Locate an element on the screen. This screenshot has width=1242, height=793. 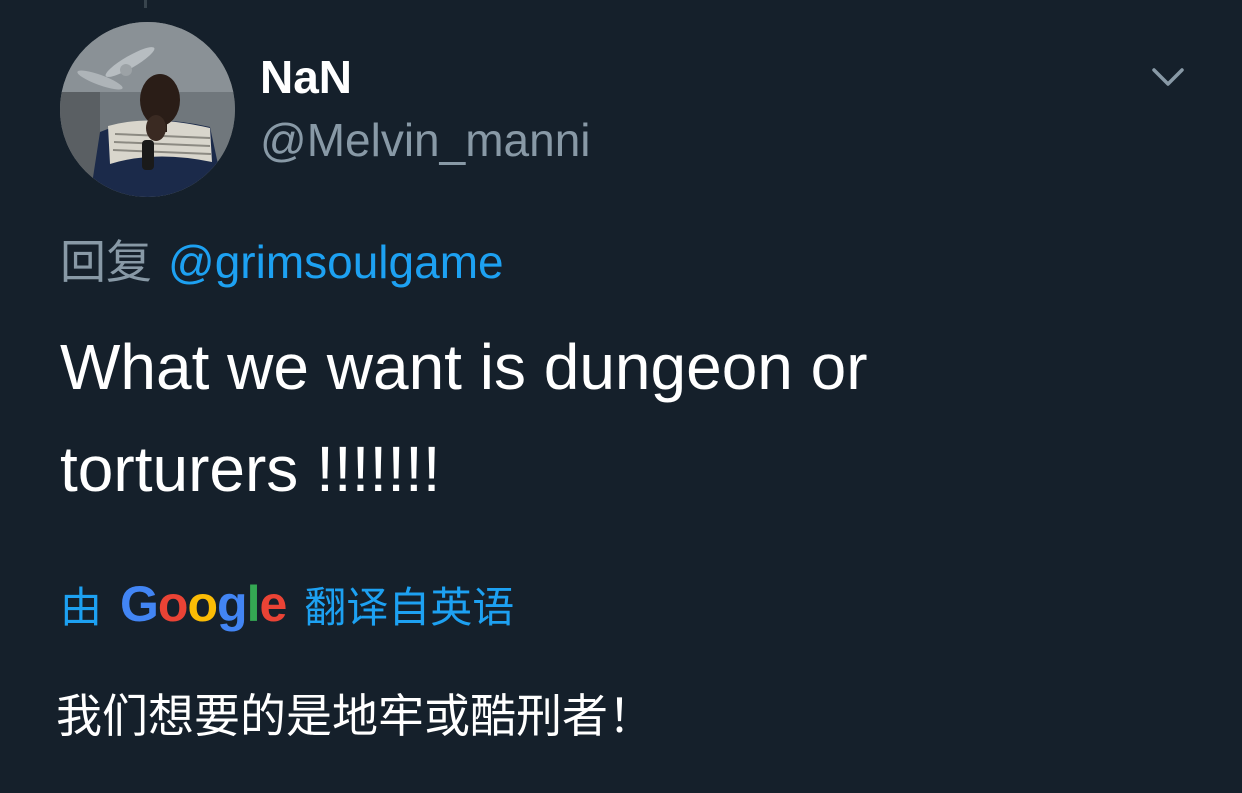
translation-attribution: 由 Google 翻译自英语 is located at coordinates (287, 604).